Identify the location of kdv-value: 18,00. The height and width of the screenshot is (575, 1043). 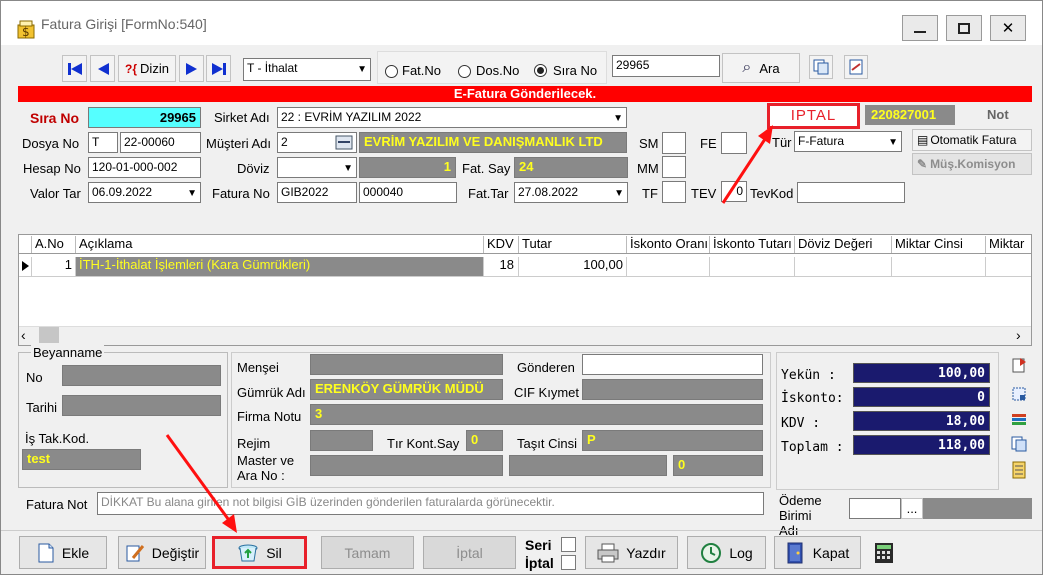
(921, 421).